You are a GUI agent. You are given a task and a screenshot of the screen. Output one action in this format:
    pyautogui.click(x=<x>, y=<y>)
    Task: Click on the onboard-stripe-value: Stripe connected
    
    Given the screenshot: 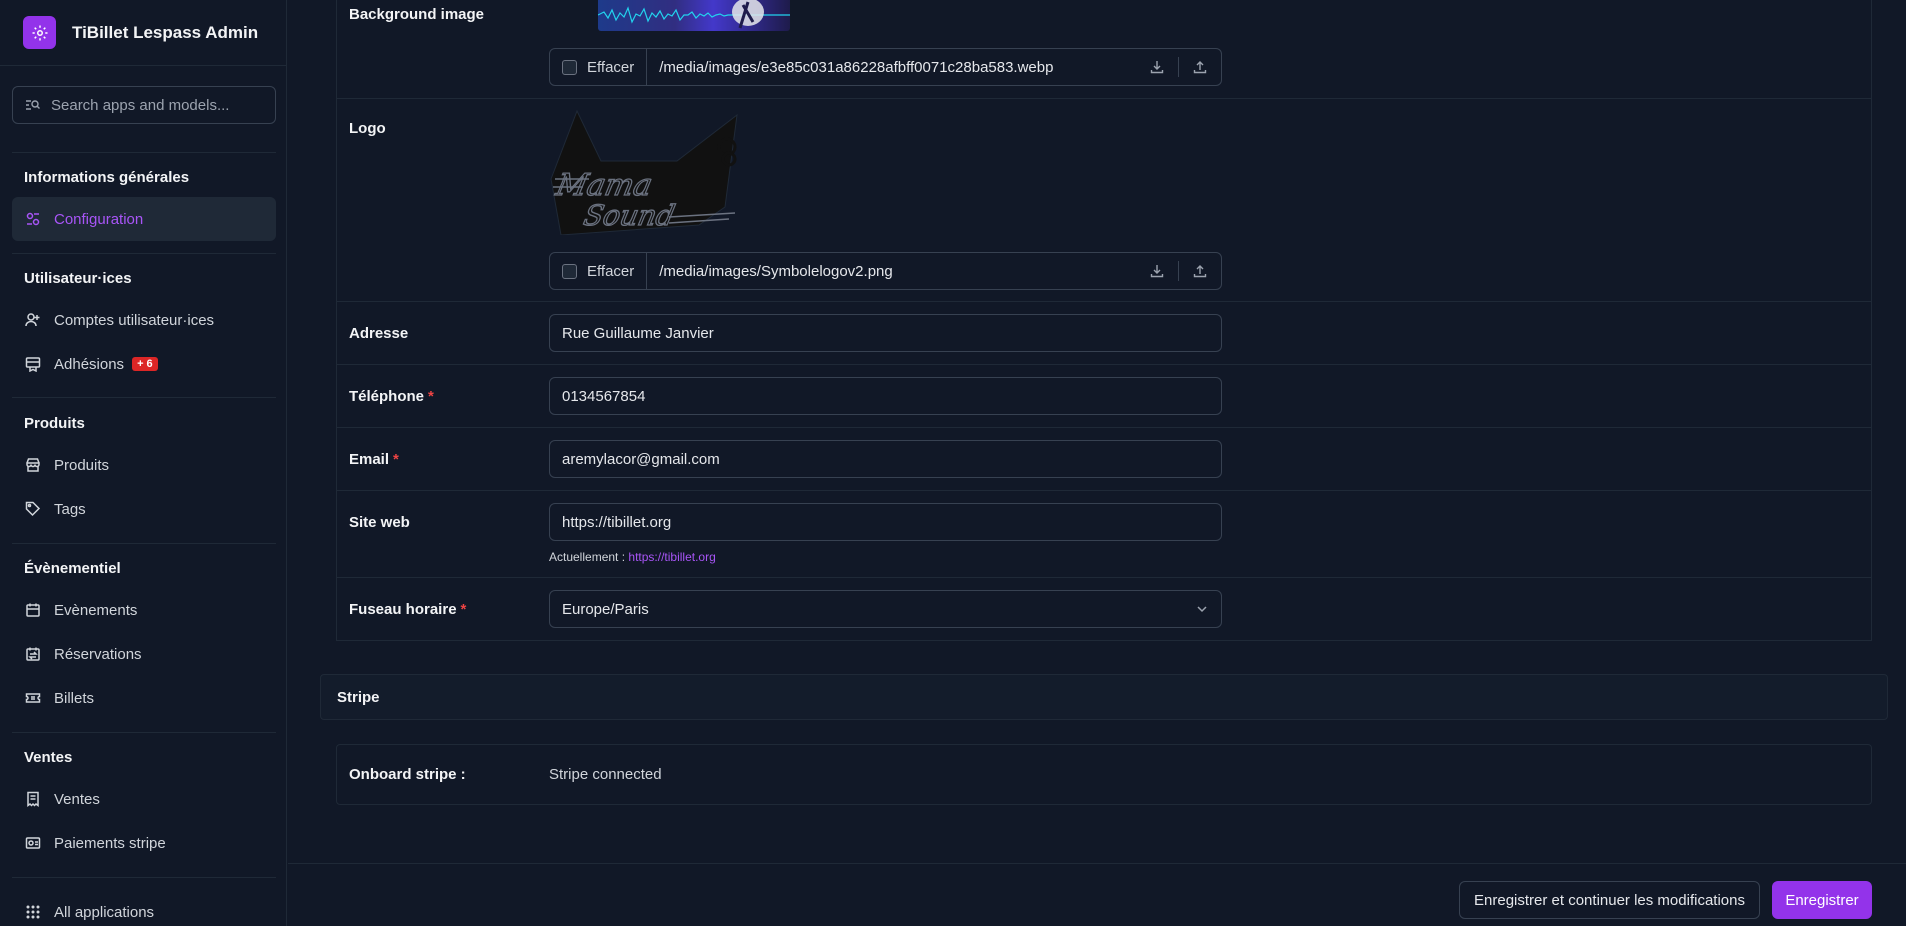 What is the action you would take?
    pyautogui.click(x=605, y=774)
    